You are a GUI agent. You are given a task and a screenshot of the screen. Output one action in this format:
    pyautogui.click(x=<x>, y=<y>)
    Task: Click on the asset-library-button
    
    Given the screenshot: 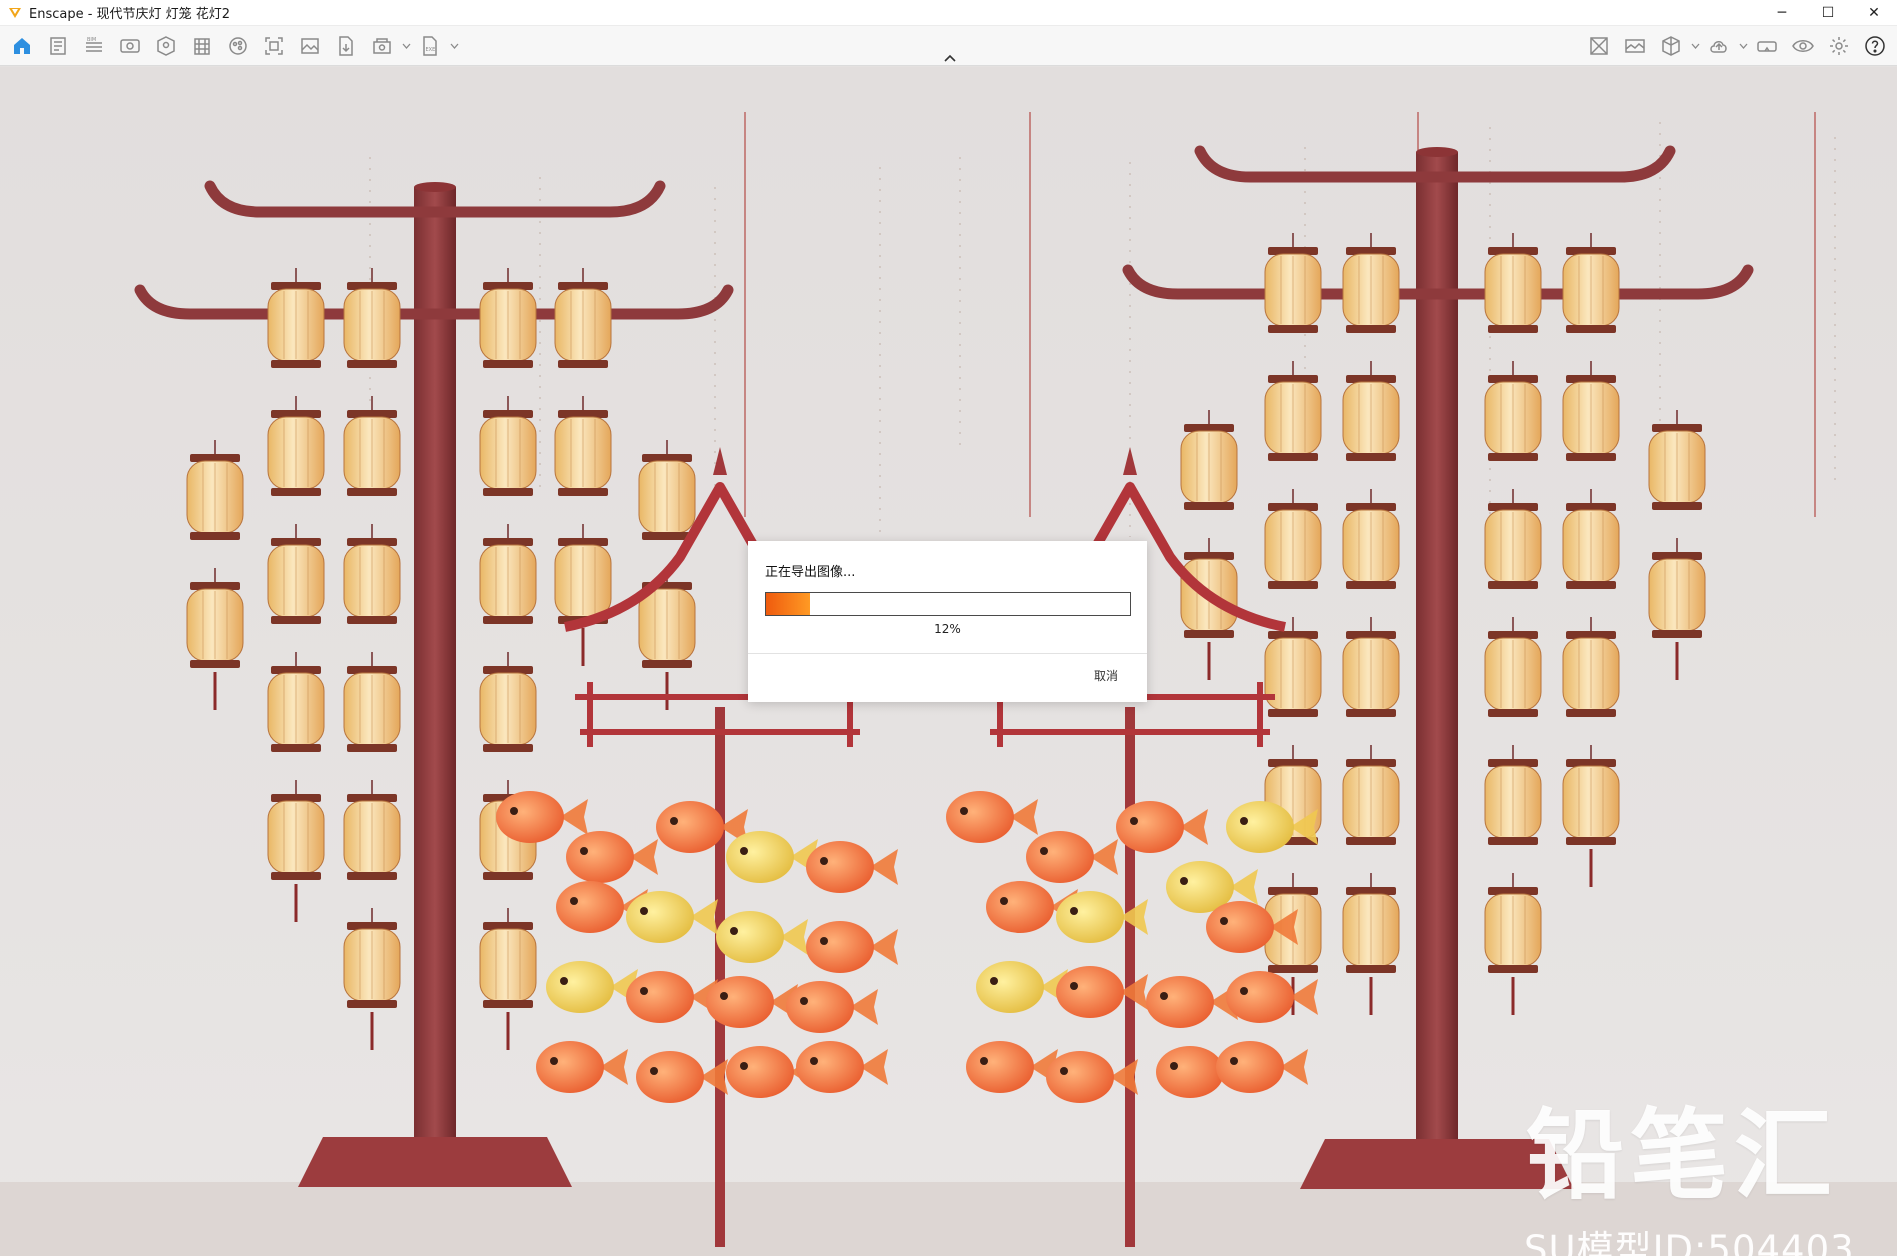 What is the action you would take?
    pyautogui.click(x=166, y=46)
    